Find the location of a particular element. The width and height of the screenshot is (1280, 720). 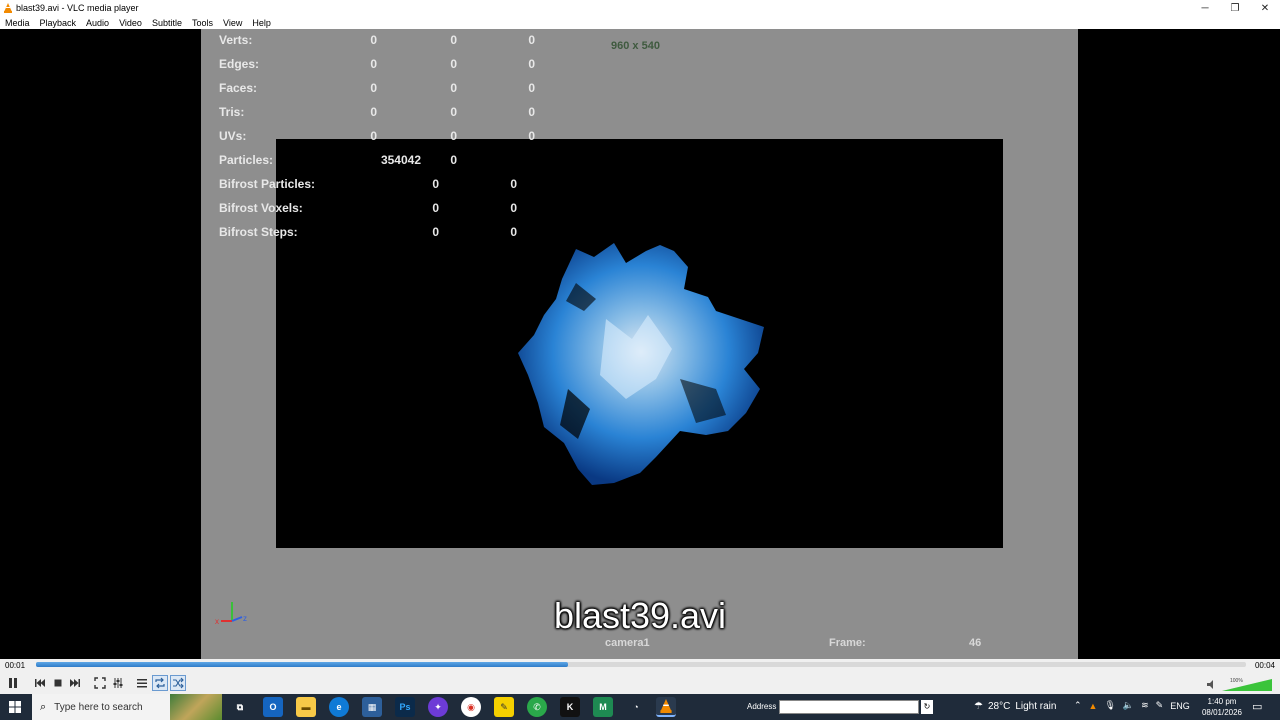

vlc-tray-icon: ▲ is located at coordinates (1093, 706).